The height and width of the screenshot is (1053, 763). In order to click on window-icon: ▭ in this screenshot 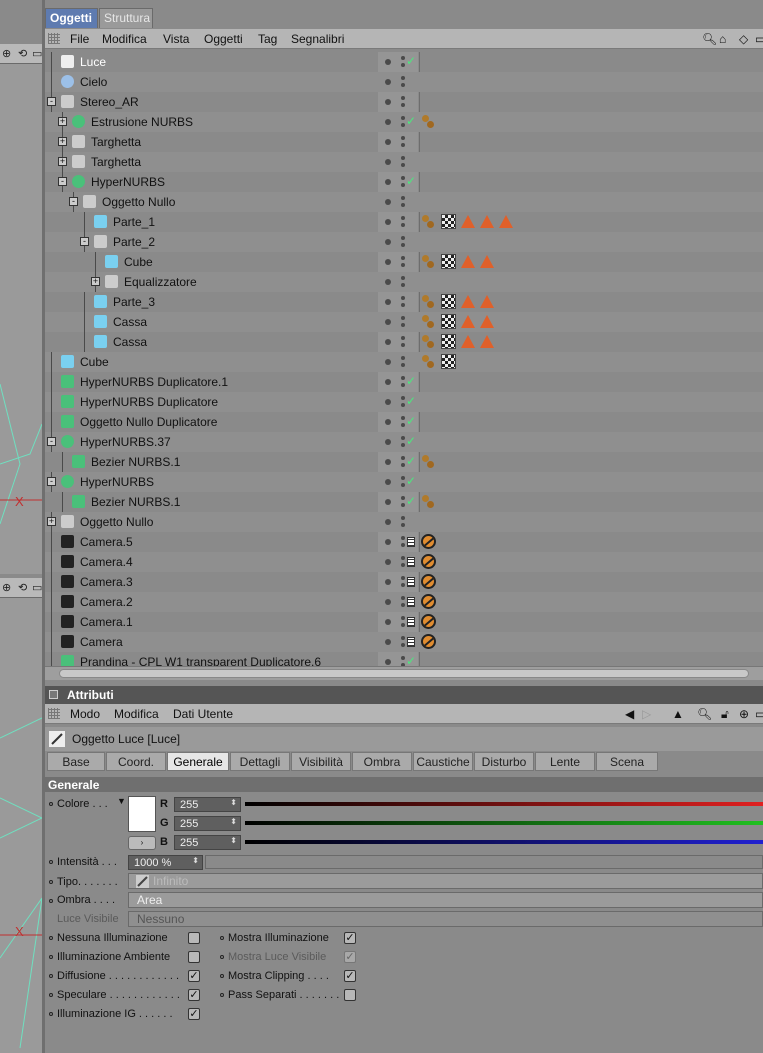, I will do `click(759, 714)`.